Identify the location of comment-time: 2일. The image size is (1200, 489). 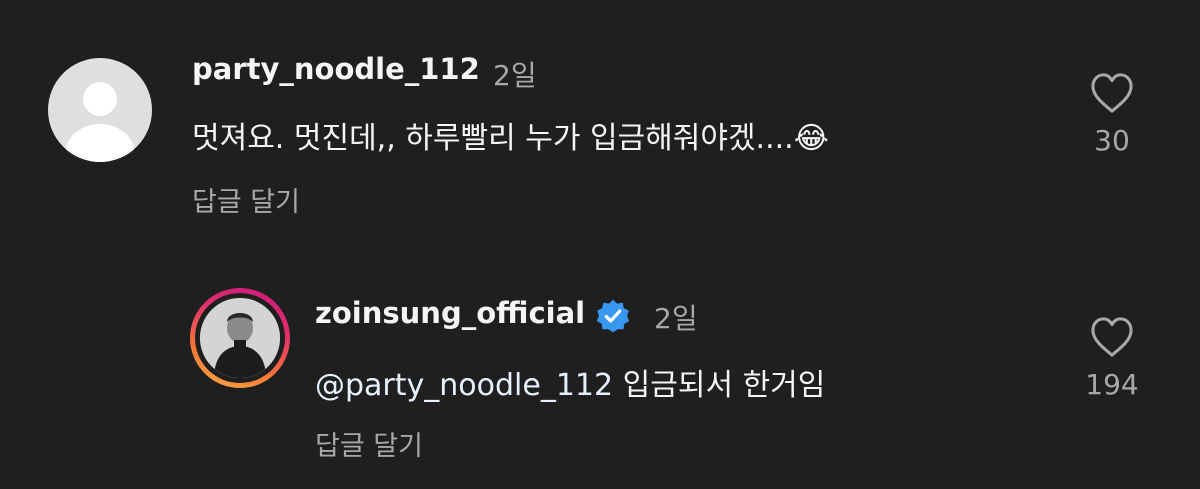
(515, 75).